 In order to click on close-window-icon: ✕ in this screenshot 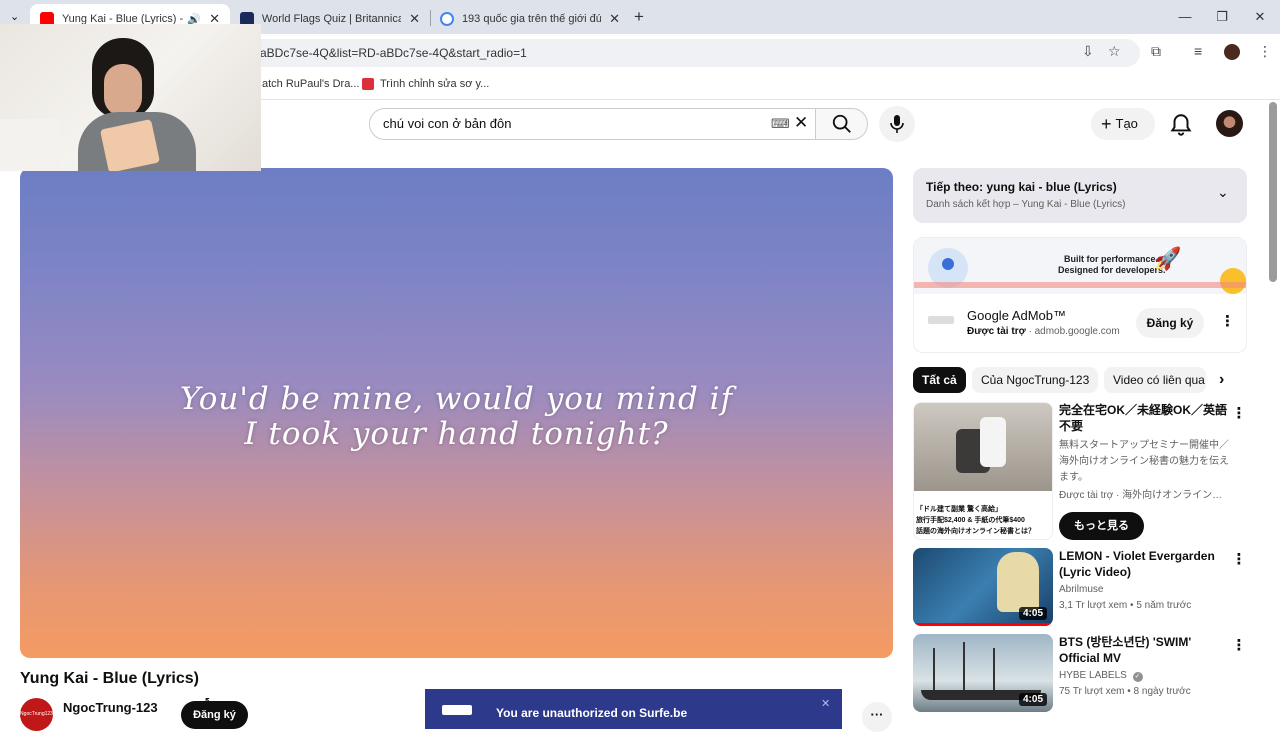, I will do `click(1260, 17)`.